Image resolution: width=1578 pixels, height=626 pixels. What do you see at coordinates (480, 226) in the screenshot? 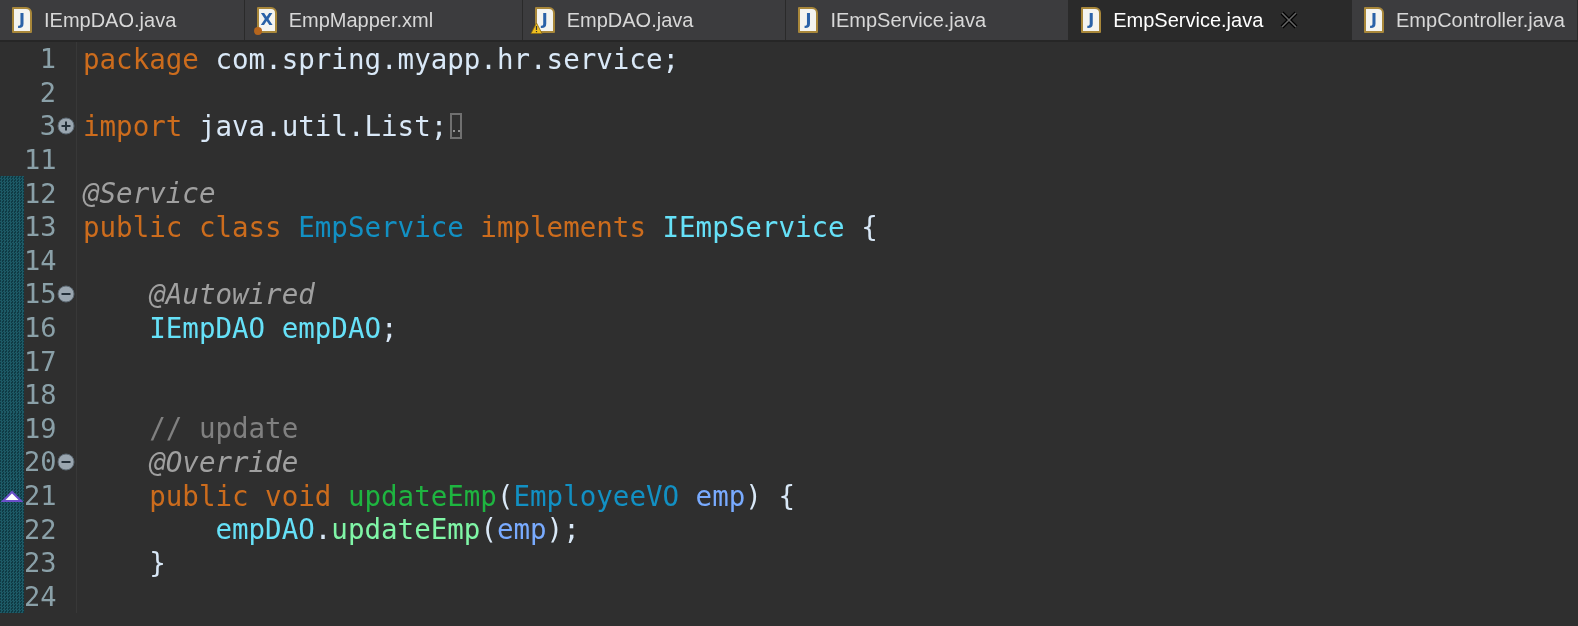
I see `code-line: public class EmpService implements IEmpService {` at bounding box center [480, 226].